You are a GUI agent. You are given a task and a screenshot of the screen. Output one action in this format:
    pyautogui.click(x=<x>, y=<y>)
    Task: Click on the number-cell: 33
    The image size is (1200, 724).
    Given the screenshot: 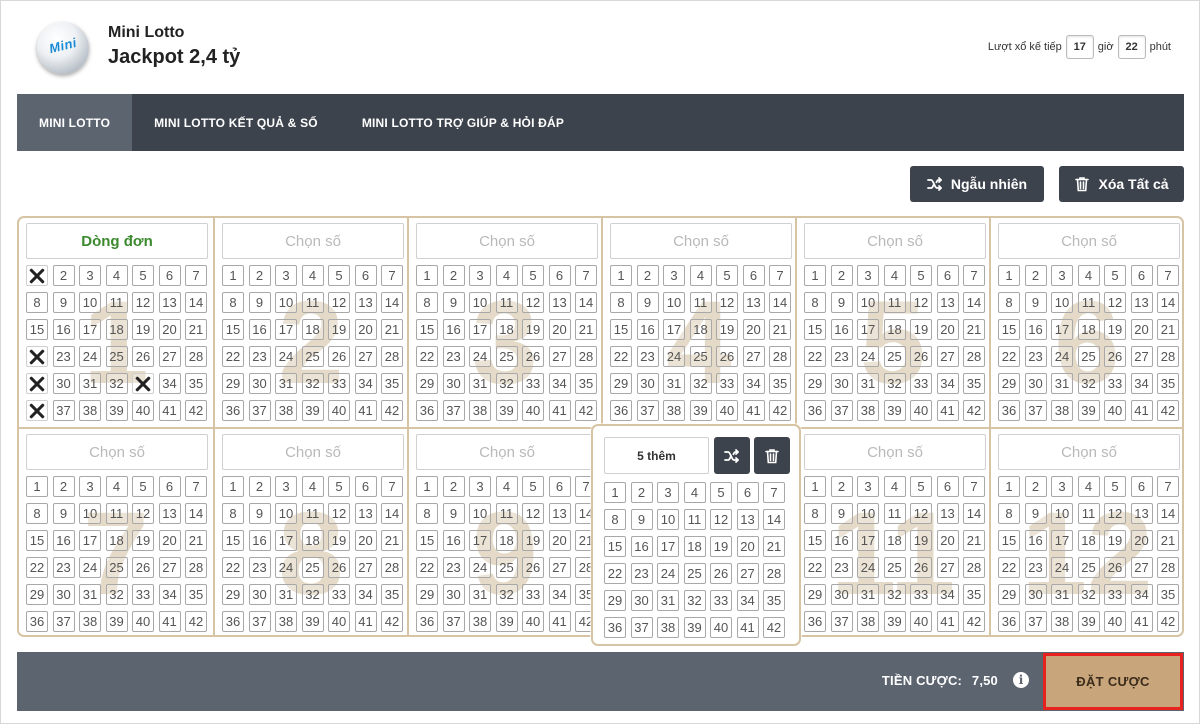 What is the action you would take?
    pyautogui.click(x=921, y=594)
    